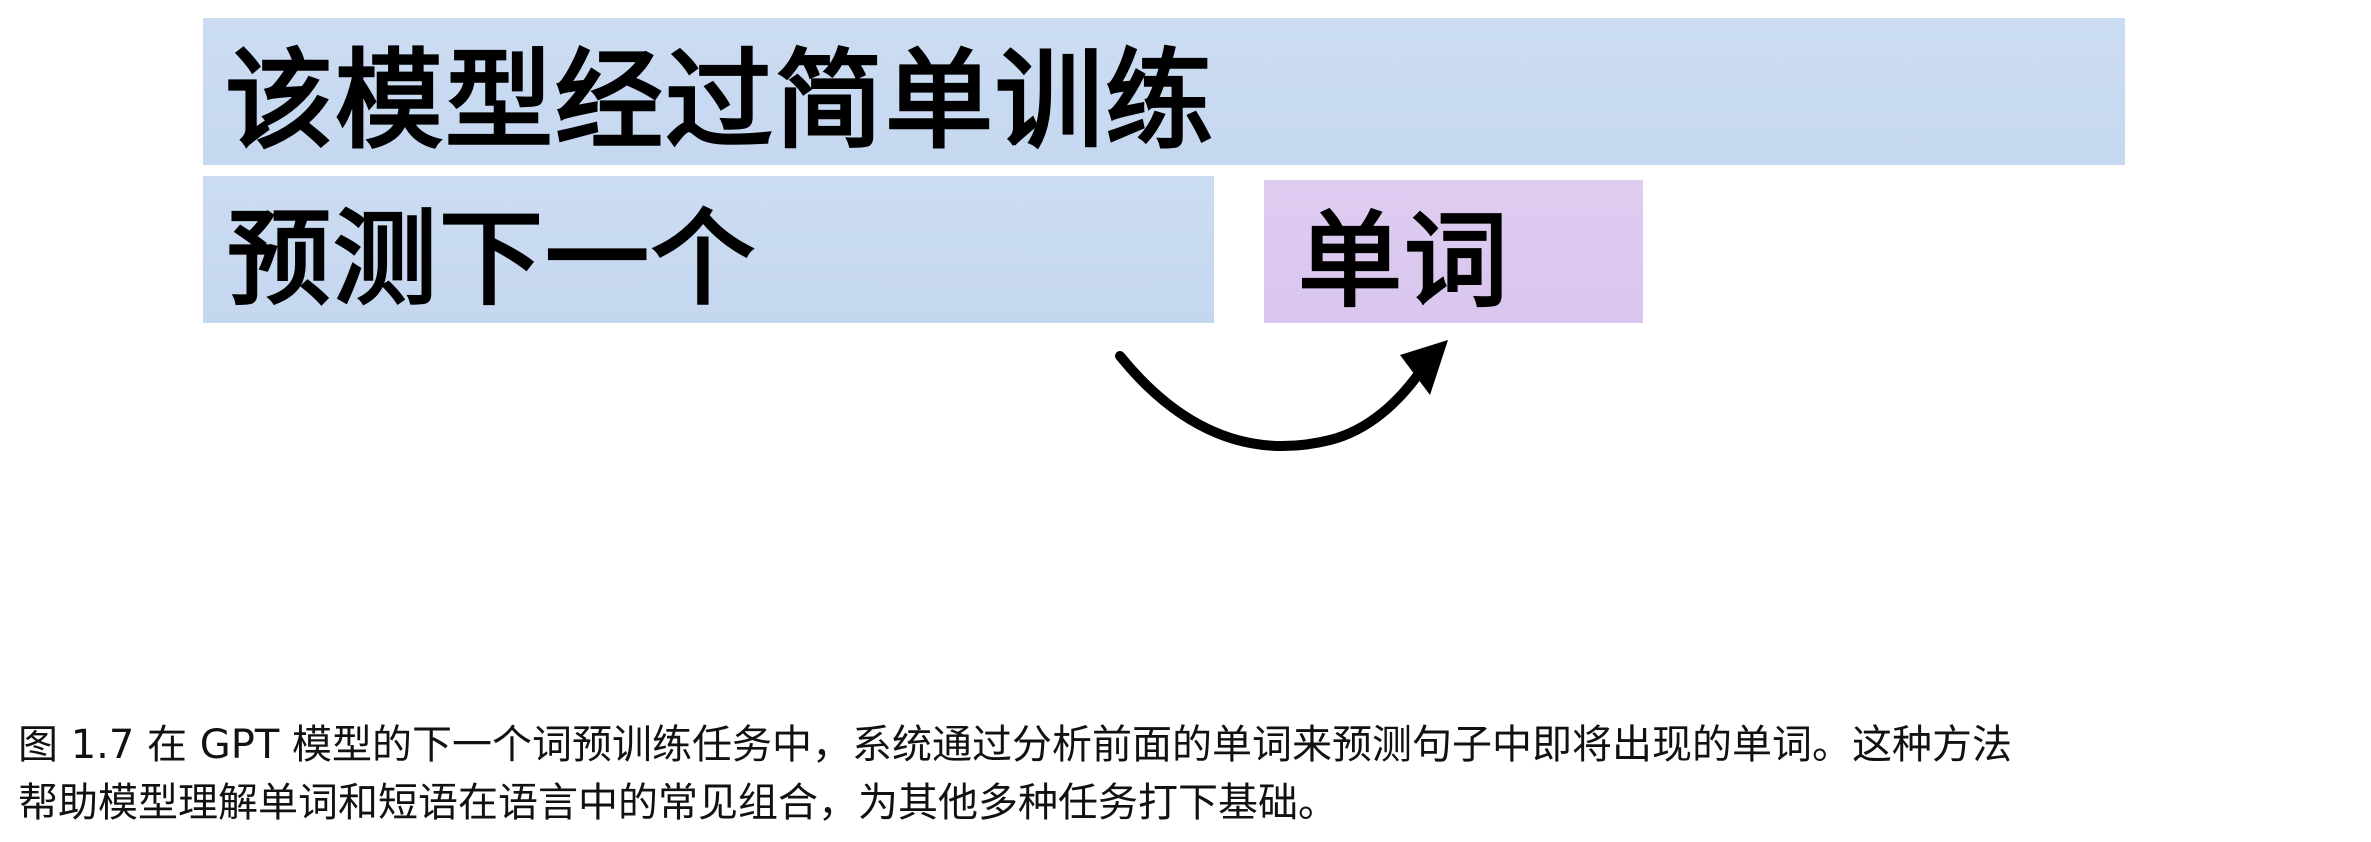 The height and width of the screenshot is (842, 2371). What do you see at coordinates (1404, 261) in the screenshot?
I see `target-word: 单词` at bounding box center [1404, 261].